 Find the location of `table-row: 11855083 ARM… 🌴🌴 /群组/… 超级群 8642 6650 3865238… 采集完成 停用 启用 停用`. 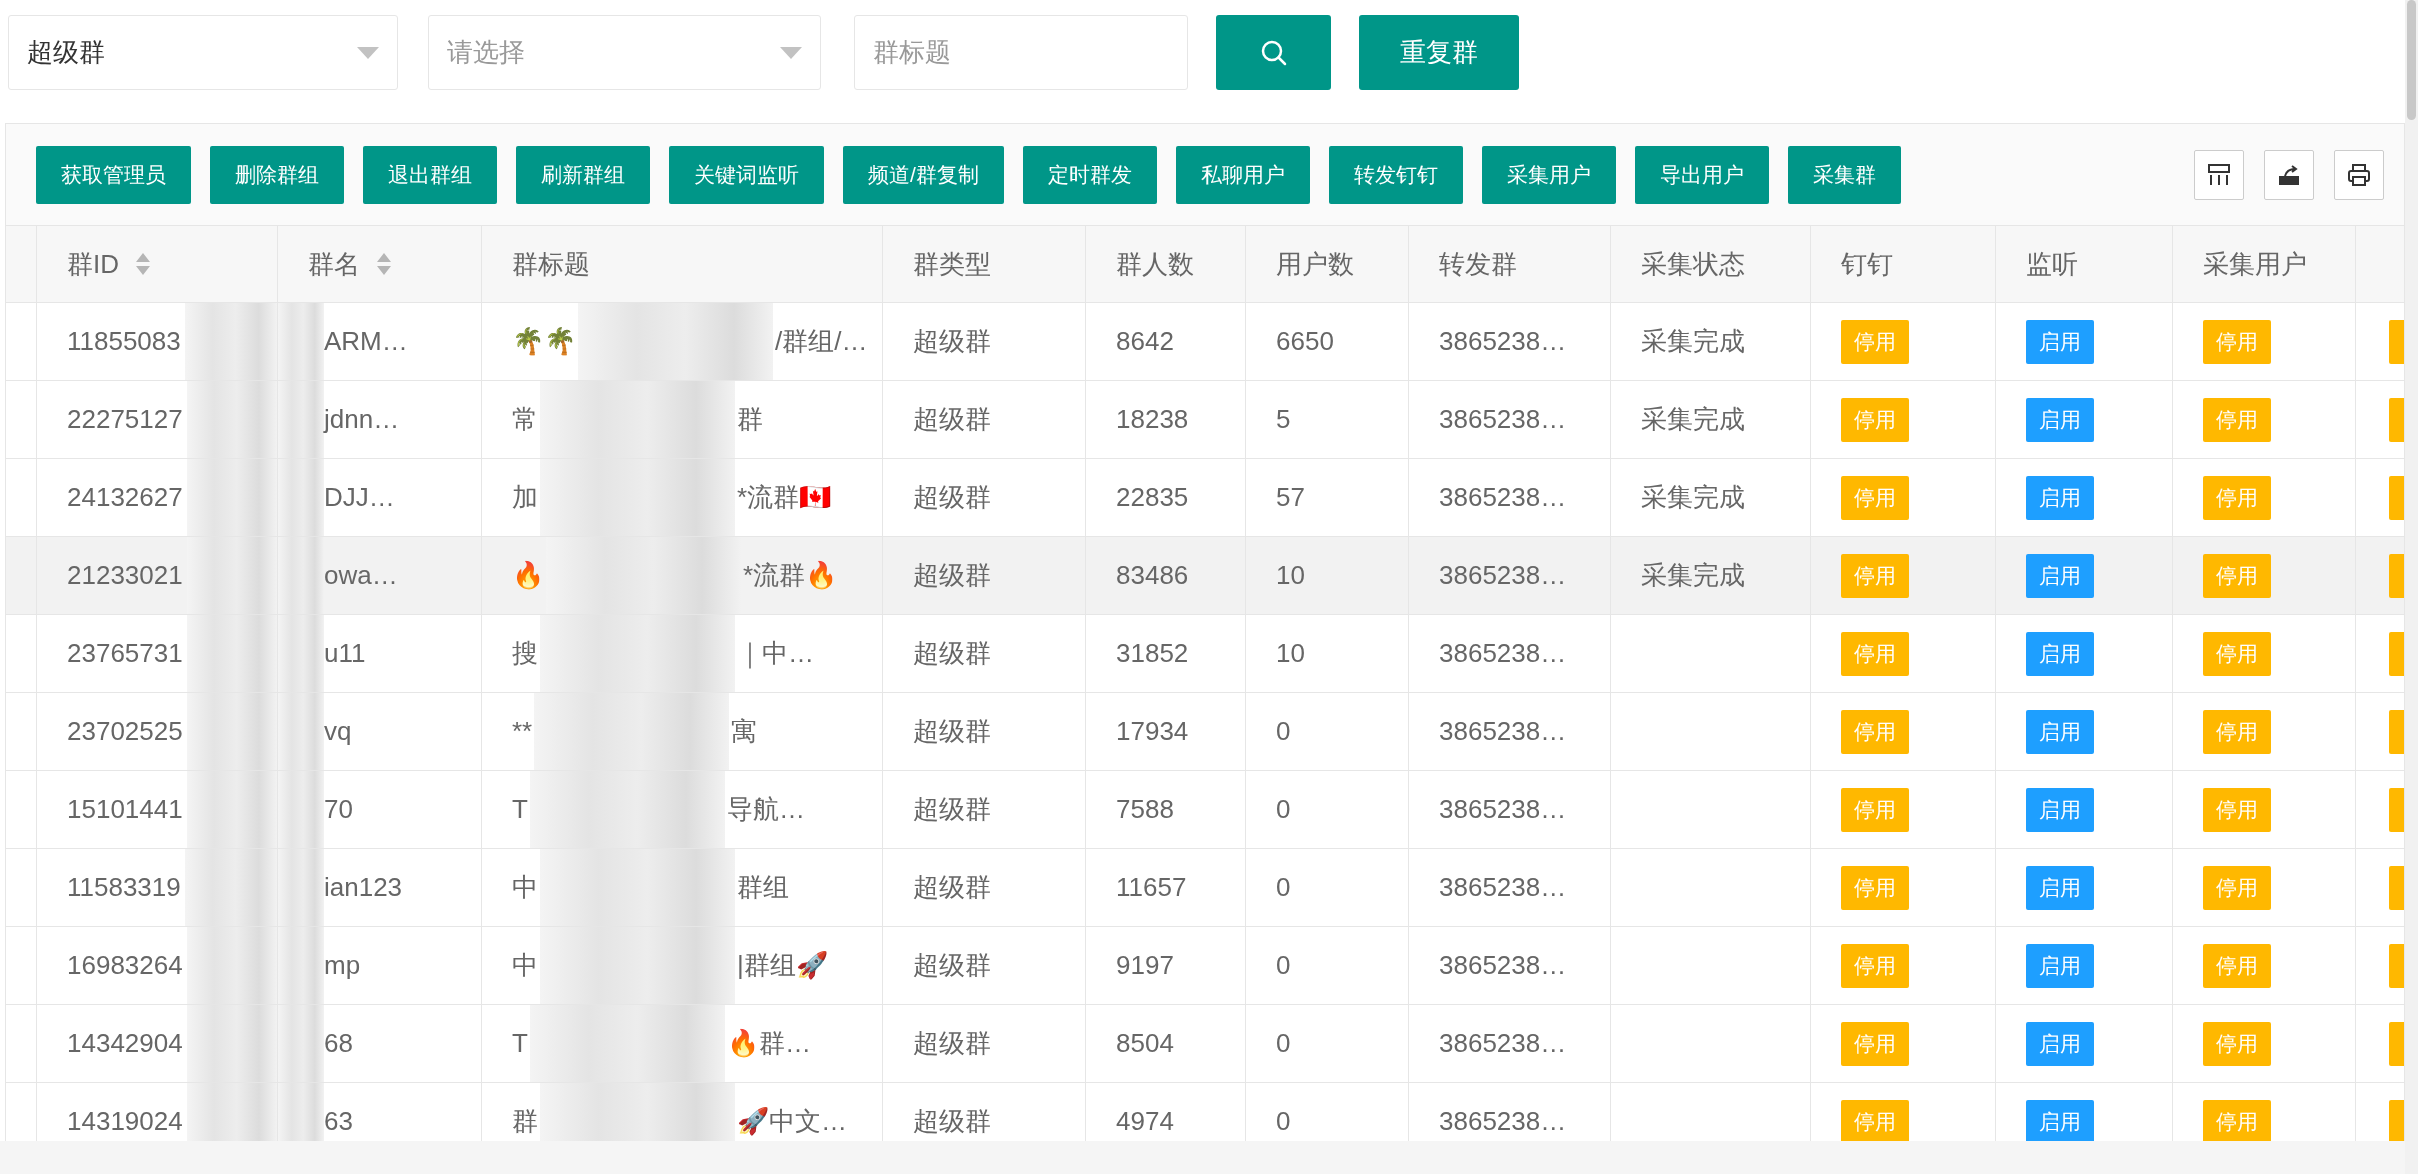

table-row: 11855083 ARM… 🌴🌴 /群组/… 超级群 8642 6650 3865238… 采集完成 停用 启用 停用 is located at coordinates (1205, 342).